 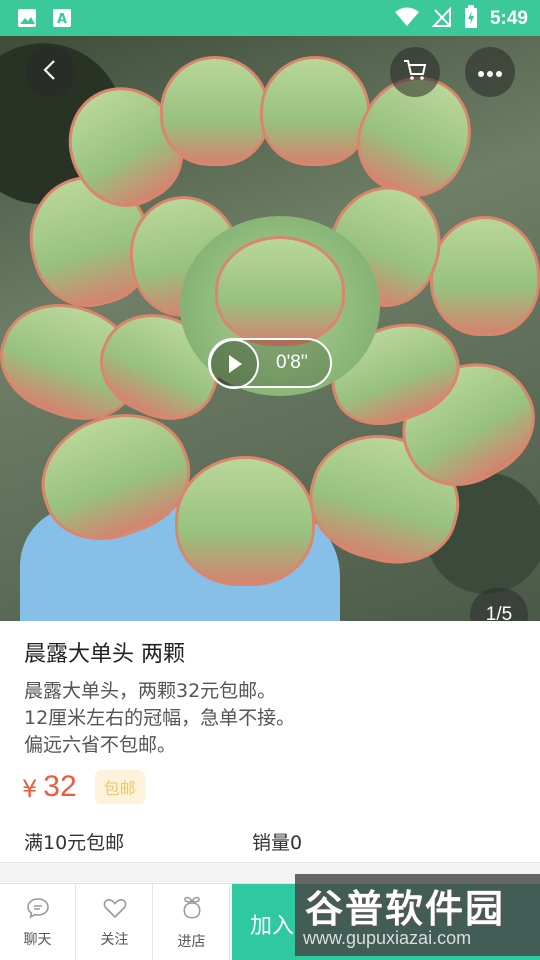 I want to click on shipping-rule: 满10元包邮, so click(x=74, y=843).